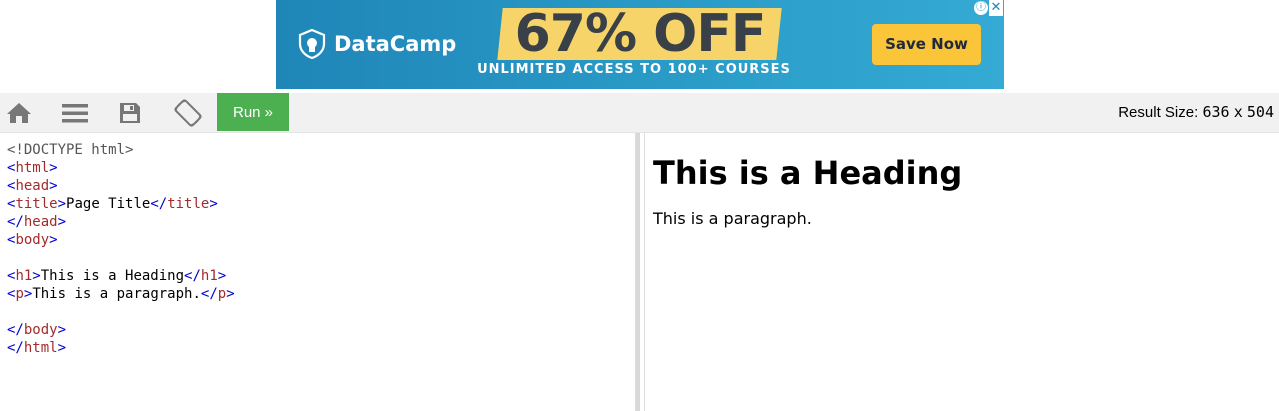 This screenshot has height=411, width=1279. I want to click on menu-icon, so click(74, 112).